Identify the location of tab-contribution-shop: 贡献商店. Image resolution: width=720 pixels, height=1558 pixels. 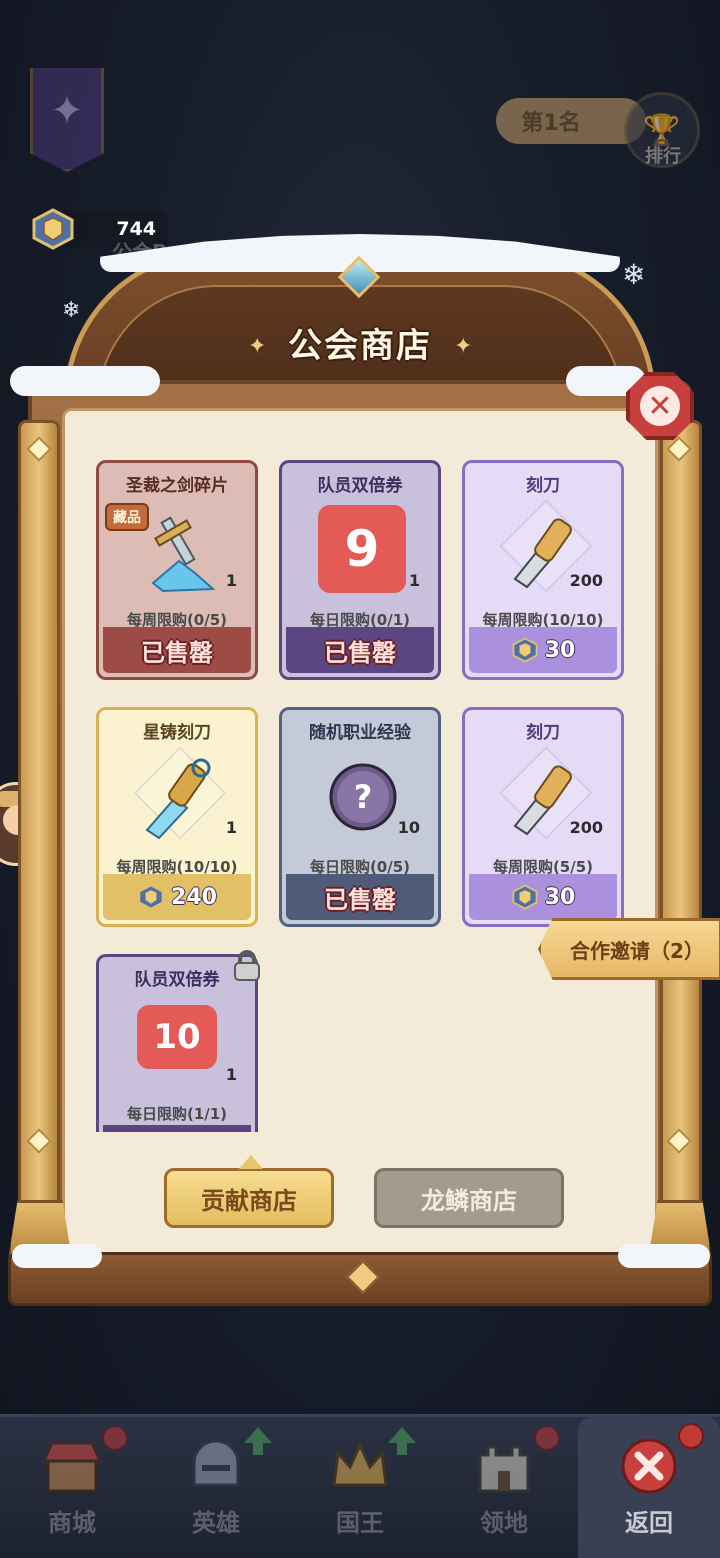
(249, 1191).